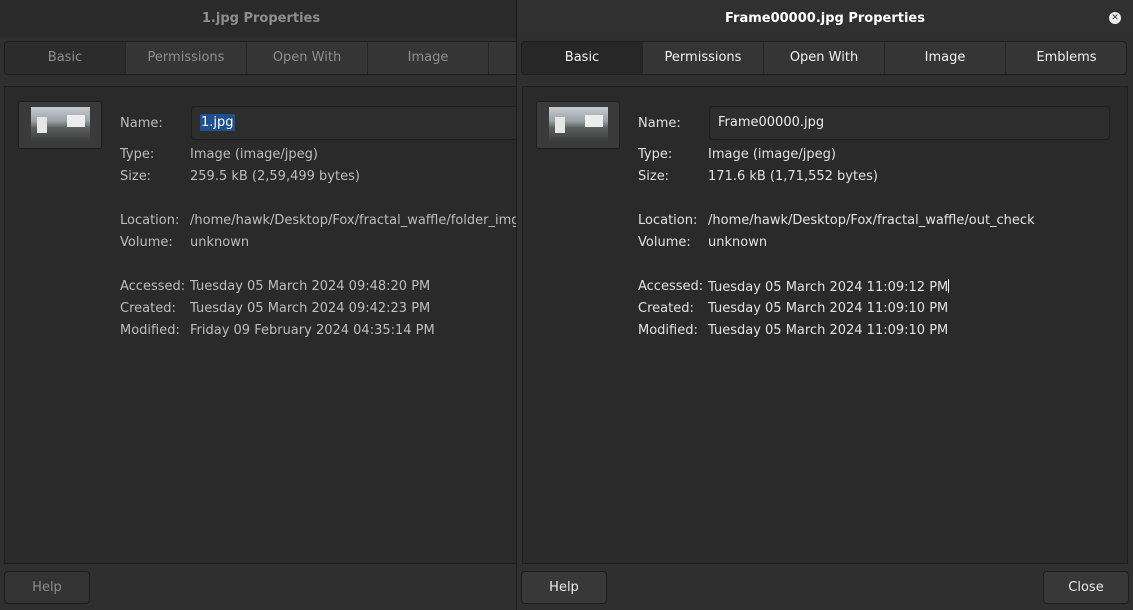 This screenshot has width=1133, height=610. What do you see at coordinates (217, 122) in the screenshot?
I see `name-input-selected-text: 1.jpg` at bounding box center [217, 122].